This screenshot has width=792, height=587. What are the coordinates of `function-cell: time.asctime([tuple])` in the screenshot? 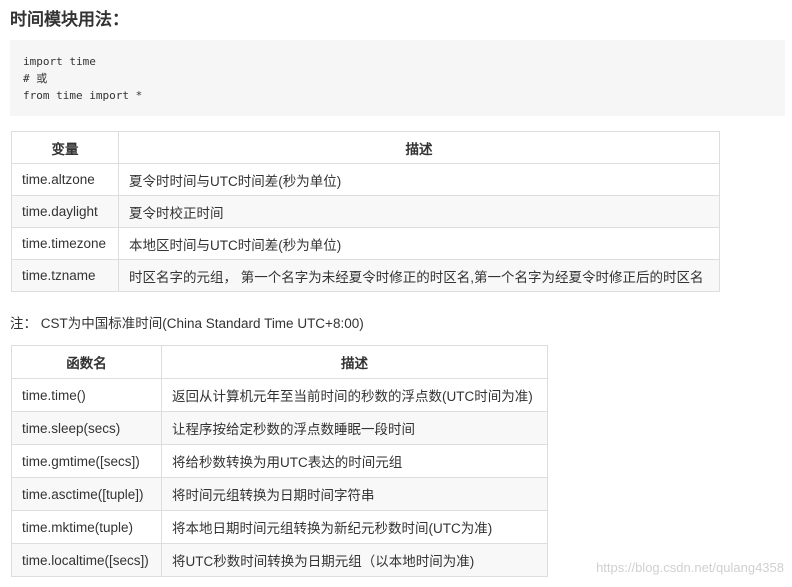 It's located at (86, 494).